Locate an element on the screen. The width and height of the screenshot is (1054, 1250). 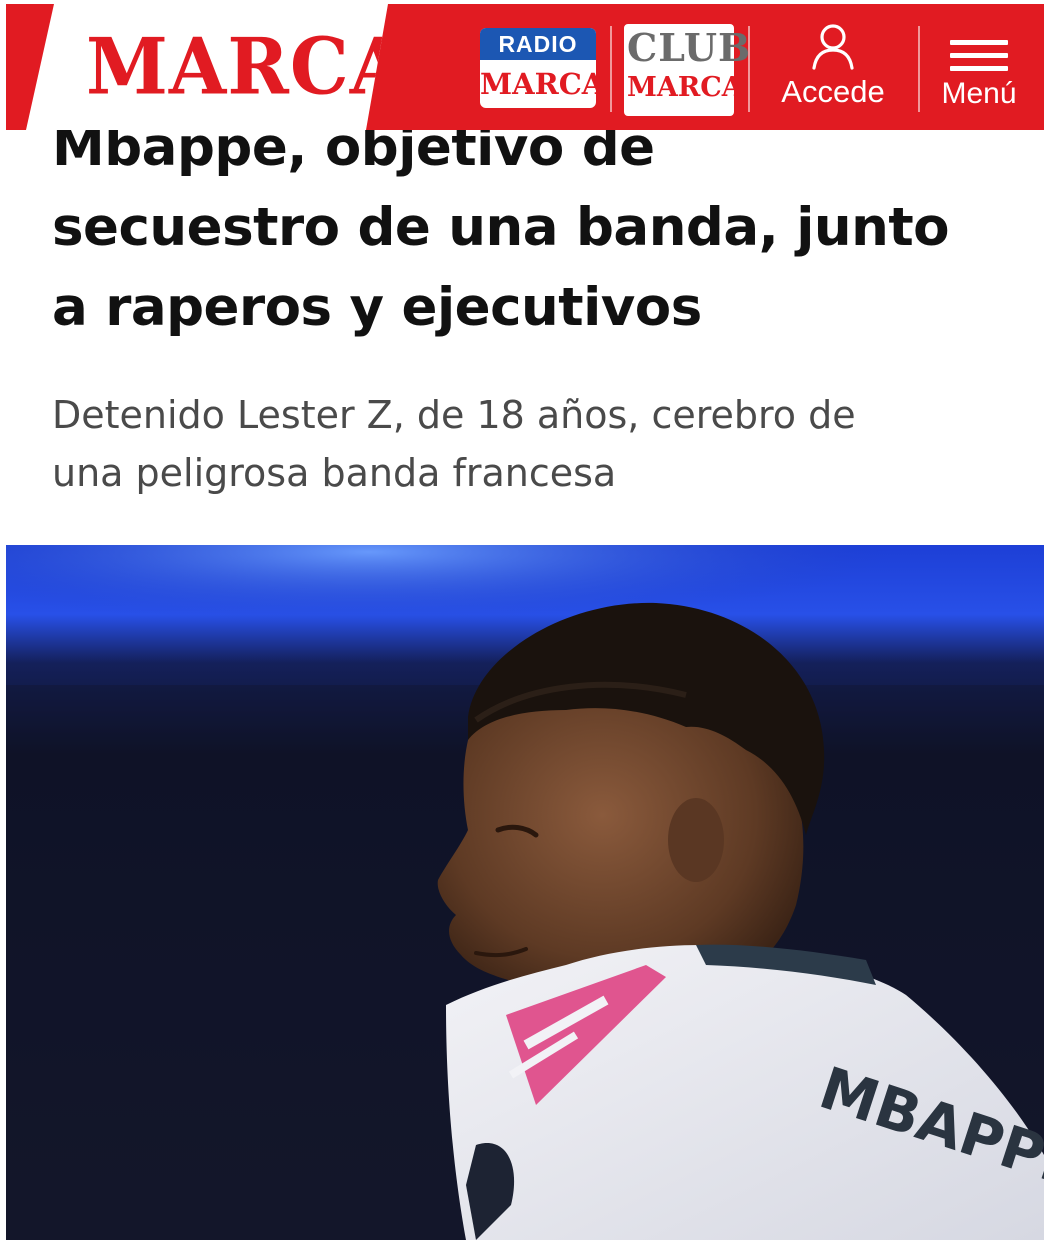
logo-link: MARCA is located at coordinates (207, 67).